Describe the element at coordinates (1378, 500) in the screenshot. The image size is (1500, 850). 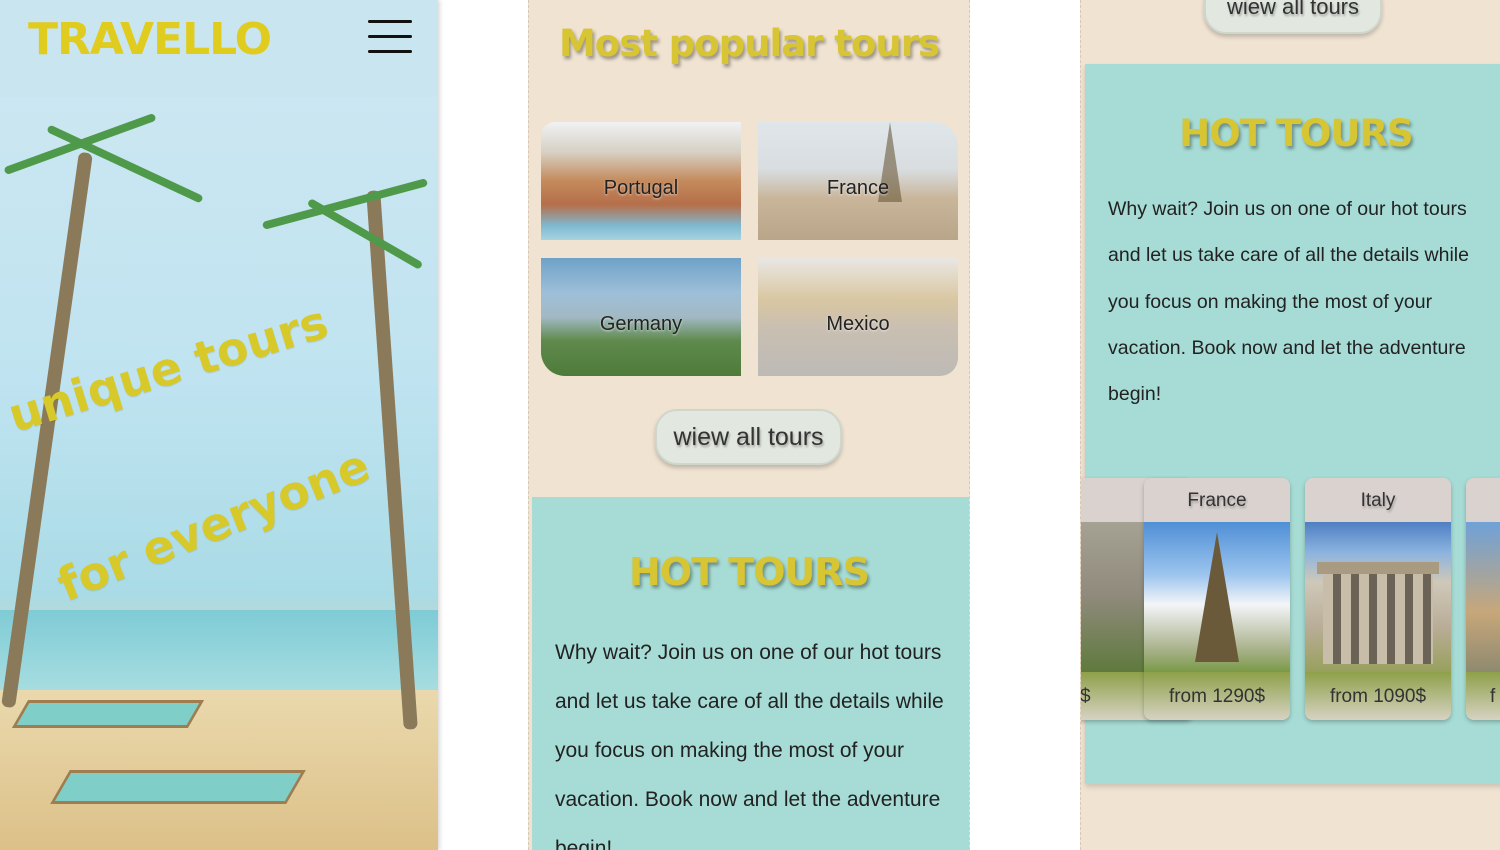
I see `card-country: Italy` at that location.